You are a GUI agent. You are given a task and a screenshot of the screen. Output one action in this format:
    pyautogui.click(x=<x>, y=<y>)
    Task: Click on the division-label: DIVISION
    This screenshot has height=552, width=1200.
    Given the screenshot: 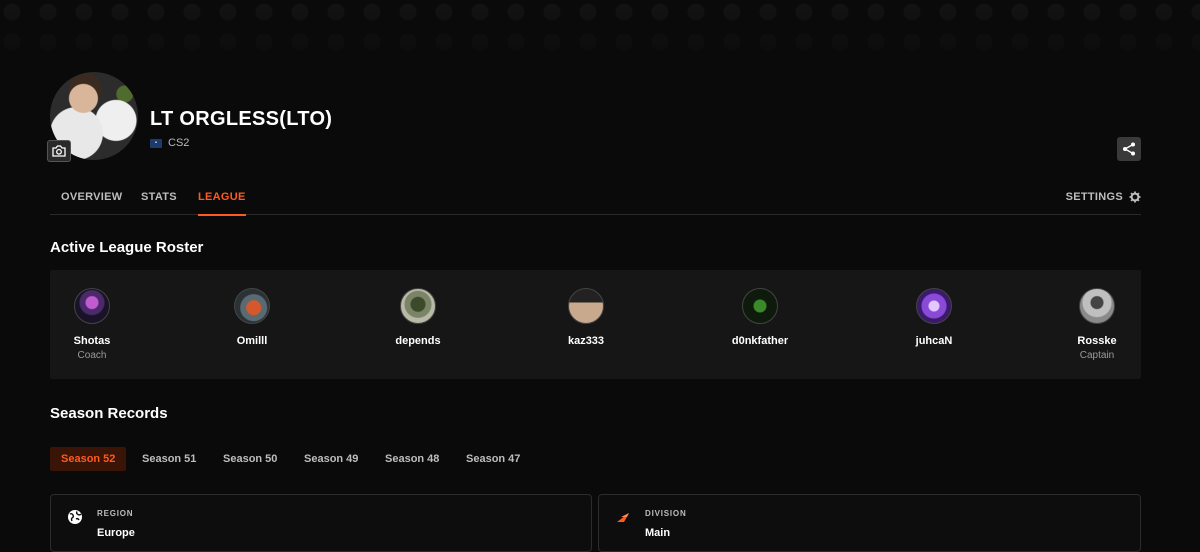 What is the action you would take?
    pyautogui.click(x=666, y=513)
    